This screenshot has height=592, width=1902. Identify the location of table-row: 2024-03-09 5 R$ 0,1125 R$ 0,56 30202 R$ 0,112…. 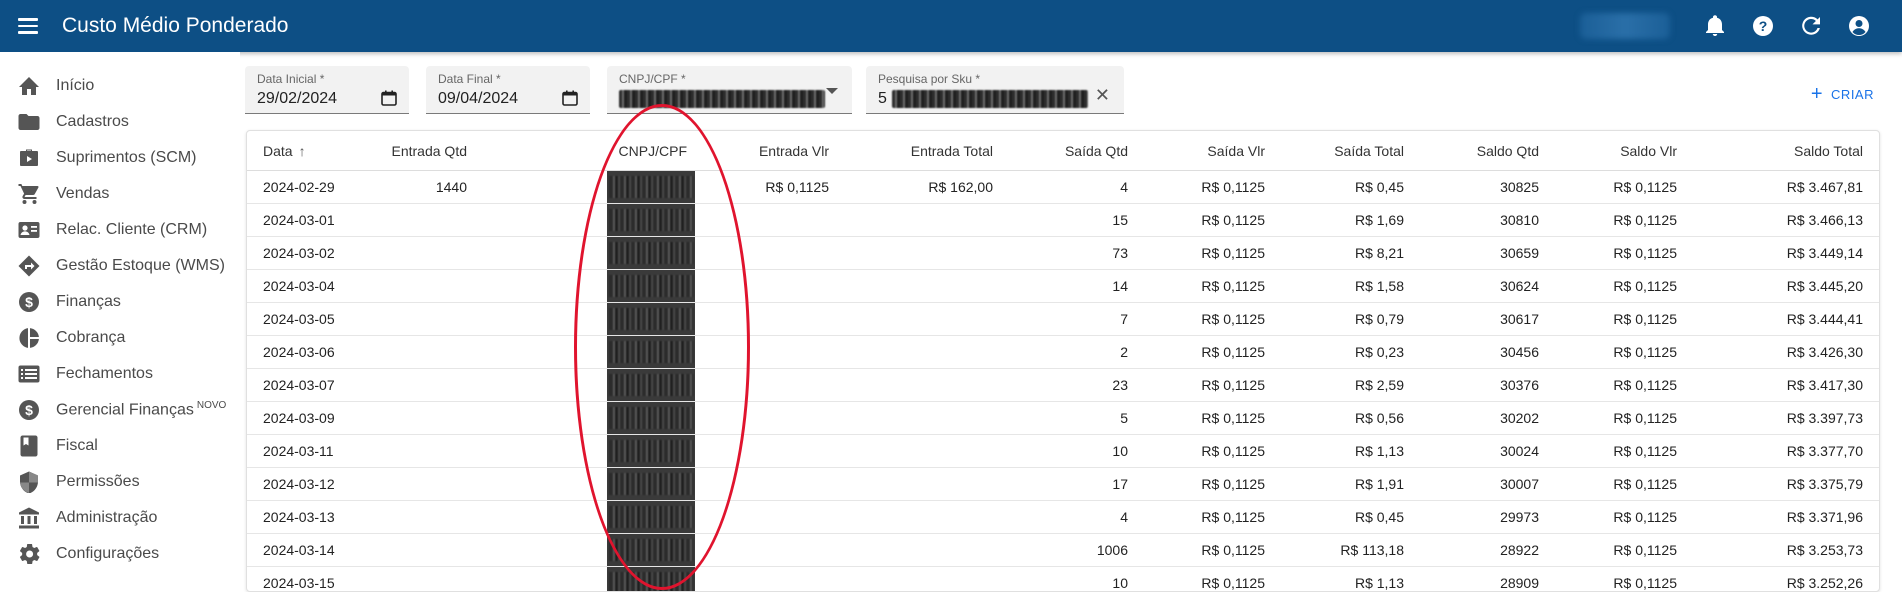
(1063, 418).